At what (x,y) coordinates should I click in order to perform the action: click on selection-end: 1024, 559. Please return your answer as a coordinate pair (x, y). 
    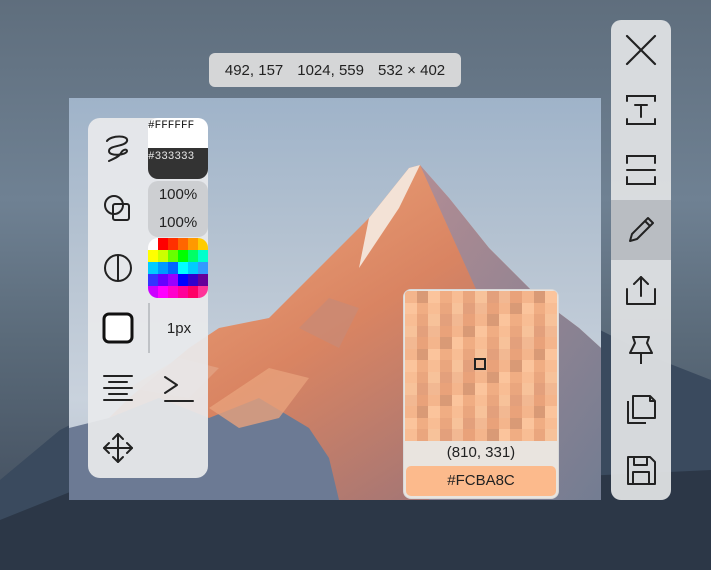
    Looking at the image, I should click on (330, 70).